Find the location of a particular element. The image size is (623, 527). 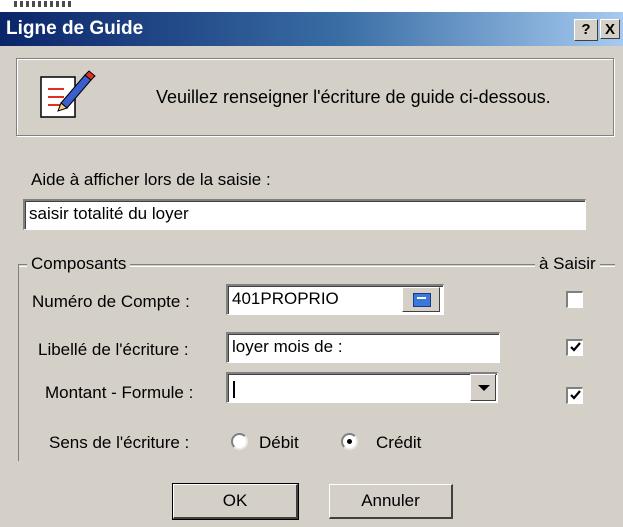

lookup-icon is located at coordinates (422, 300).